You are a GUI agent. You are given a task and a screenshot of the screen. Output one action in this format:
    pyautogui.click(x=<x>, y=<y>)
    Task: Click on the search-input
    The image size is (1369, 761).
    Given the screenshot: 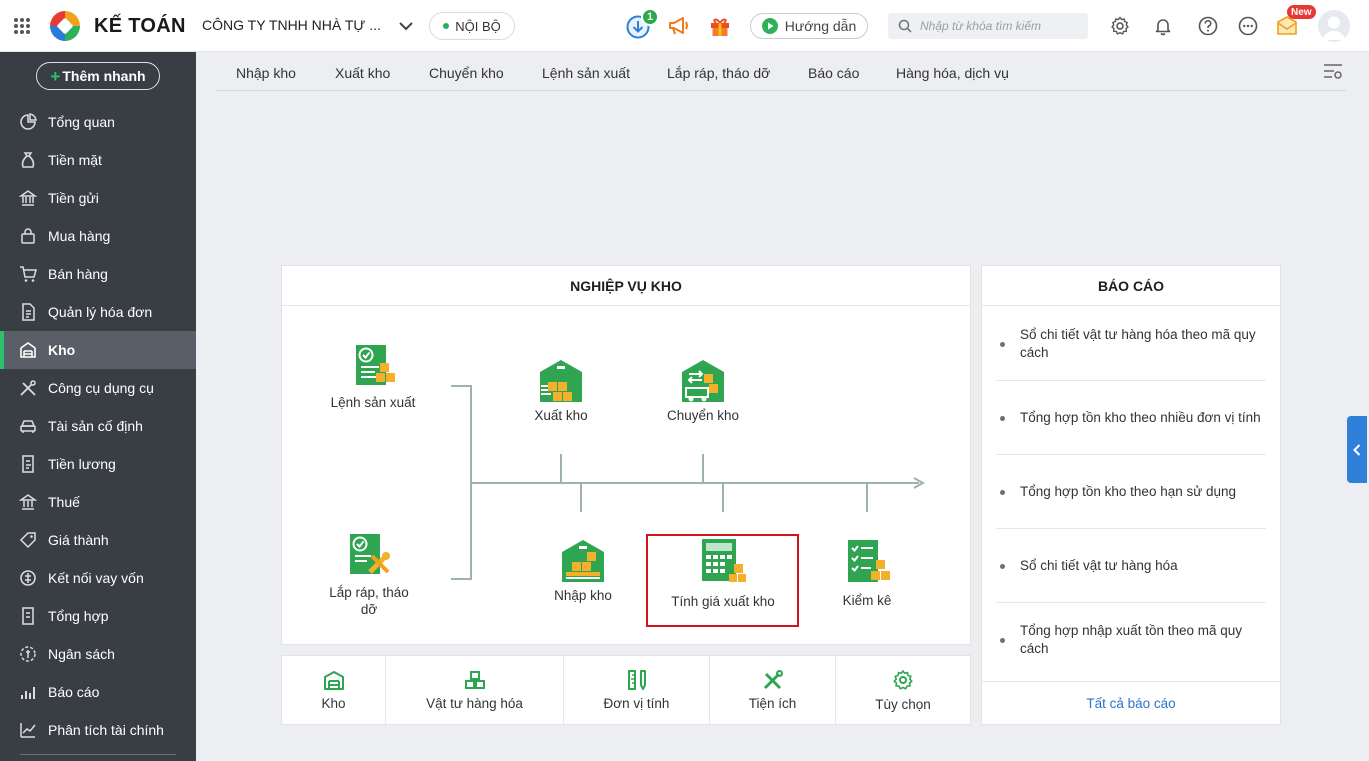 What is the action you would take?
    pyautogui.click(x=1000, y=26)
    